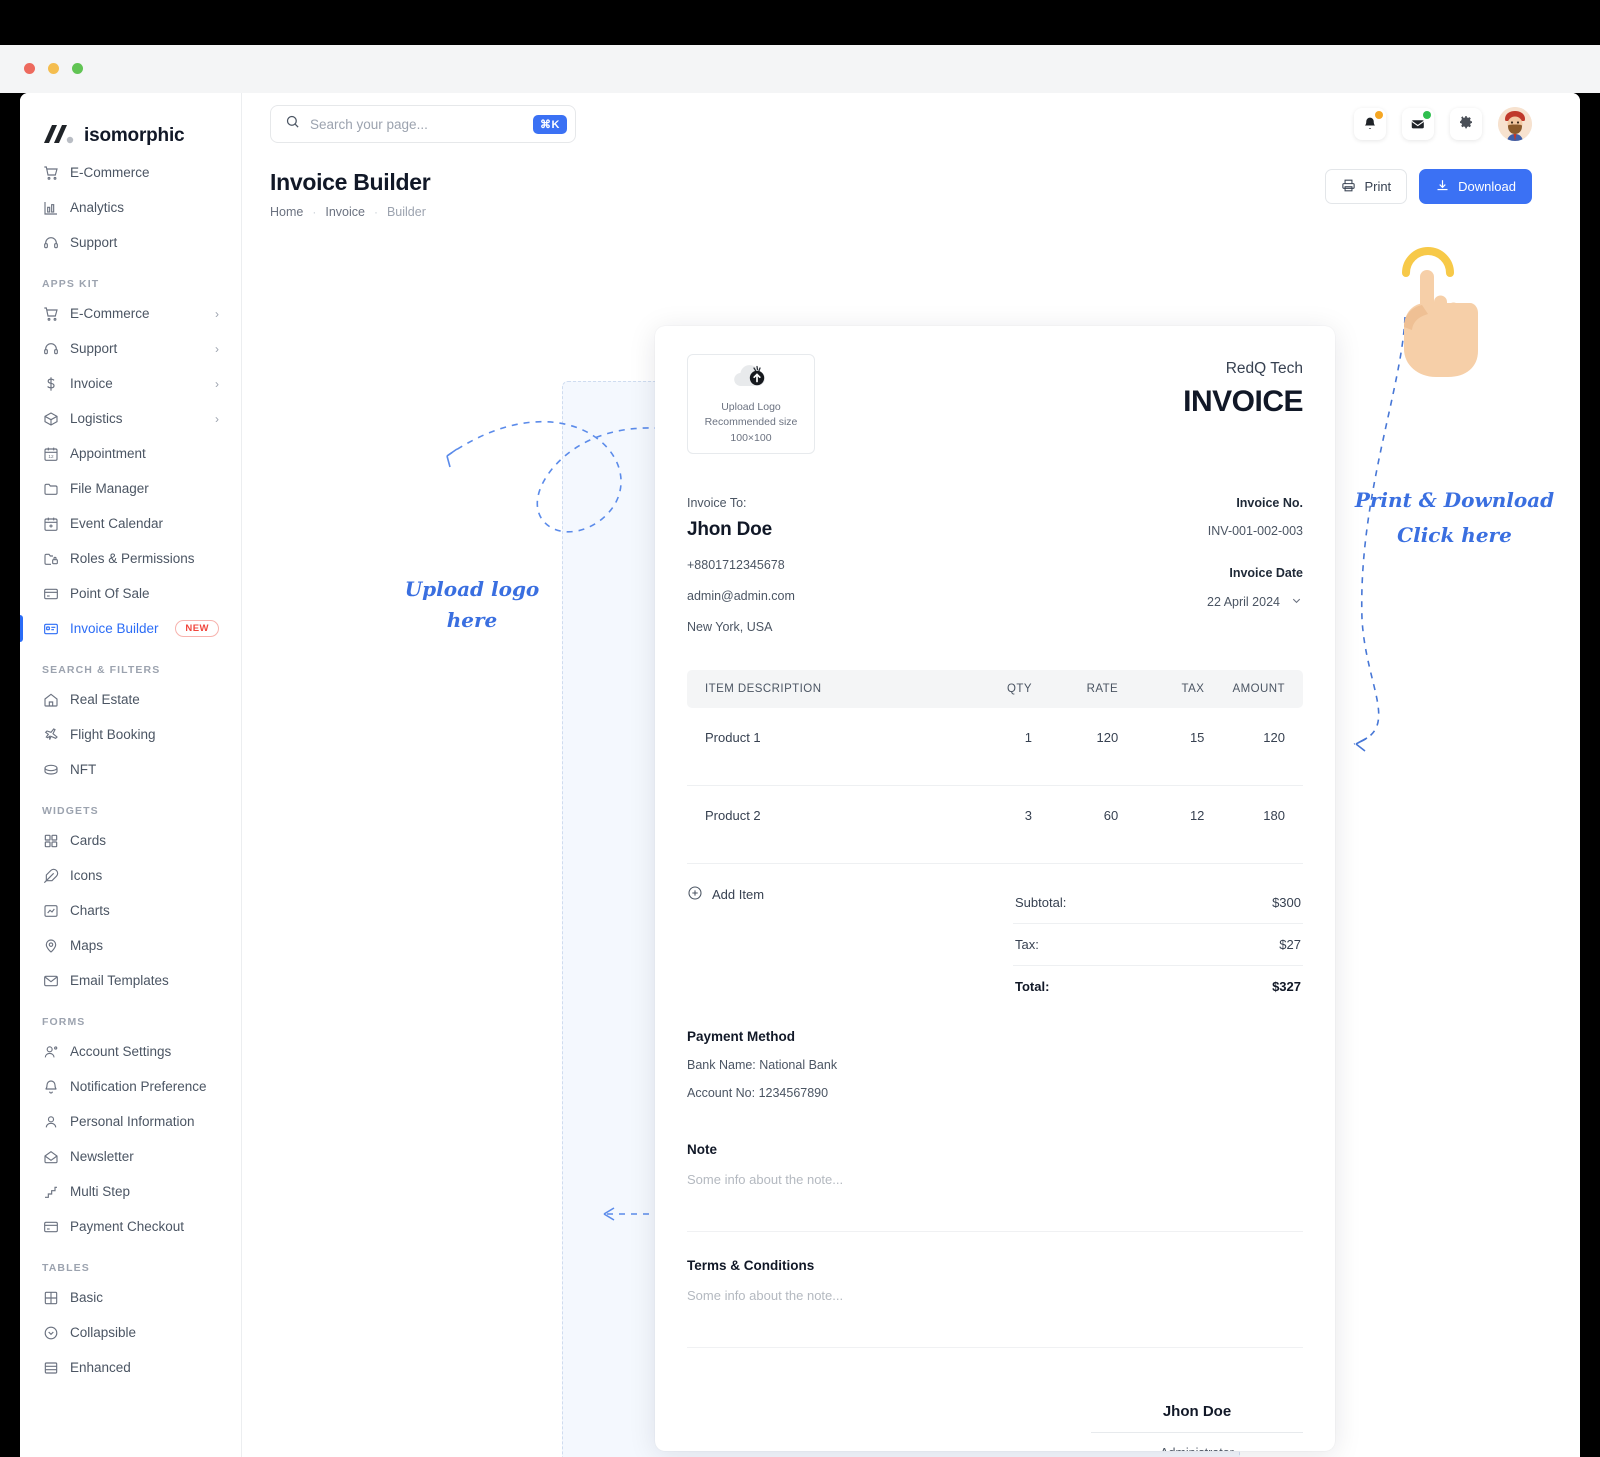  I want to click on customer-name: Jhon Doe, so click(856, 530).